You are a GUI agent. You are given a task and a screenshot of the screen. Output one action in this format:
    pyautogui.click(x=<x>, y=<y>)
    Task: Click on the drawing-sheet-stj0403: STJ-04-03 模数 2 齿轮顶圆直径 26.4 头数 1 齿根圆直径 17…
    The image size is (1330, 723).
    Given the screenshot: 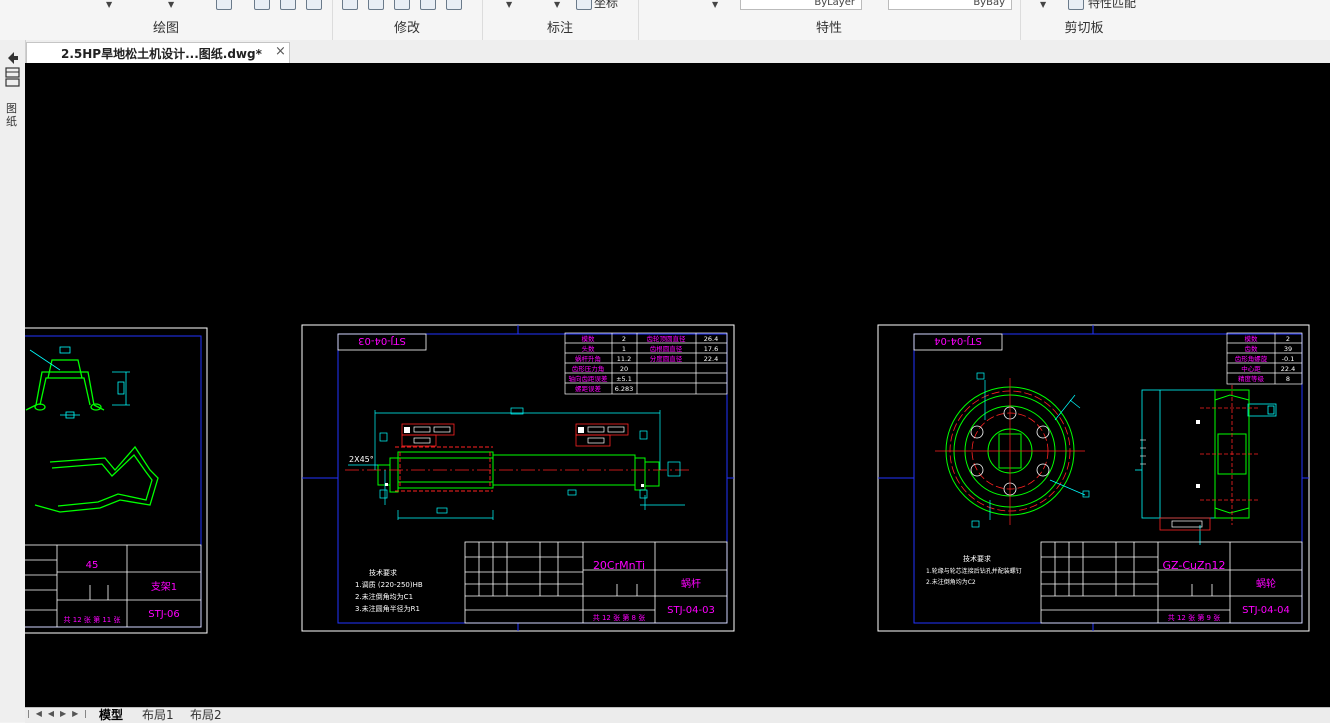 What is the action you would take?
    pyautogui.click(x=518, y=478)
    